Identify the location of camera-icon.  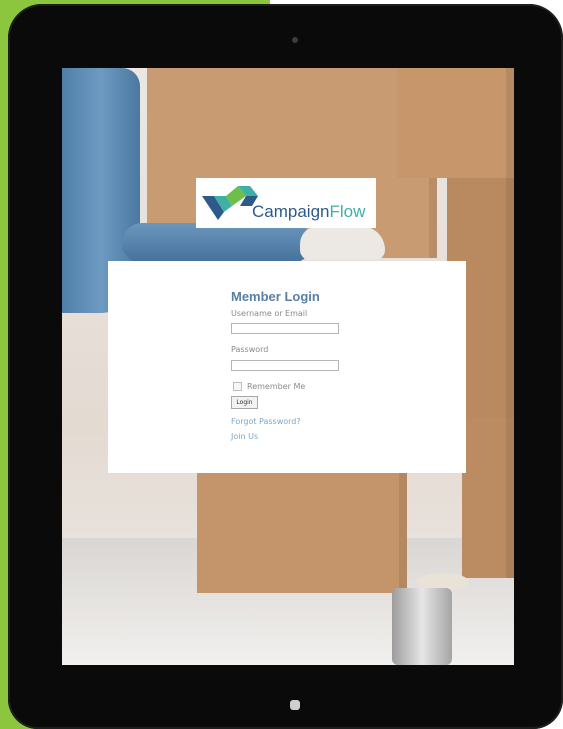
(295, 40).